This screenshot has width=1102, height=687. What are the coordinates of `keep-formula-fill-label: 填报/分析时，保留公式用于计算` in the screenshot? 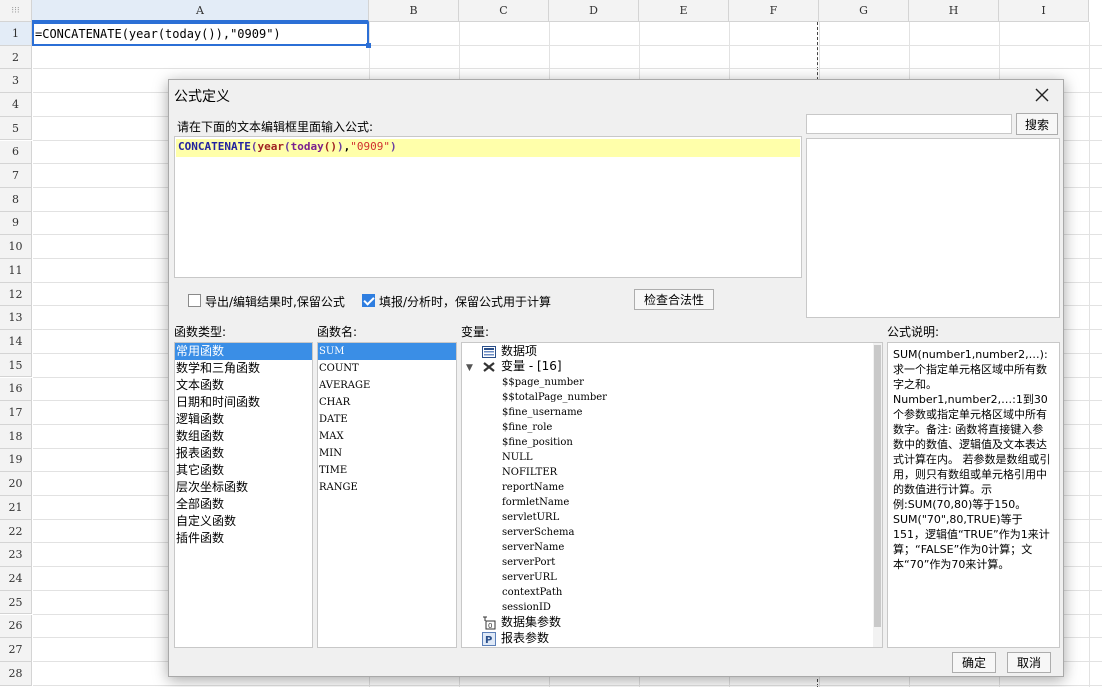 It's located at (465, 301).